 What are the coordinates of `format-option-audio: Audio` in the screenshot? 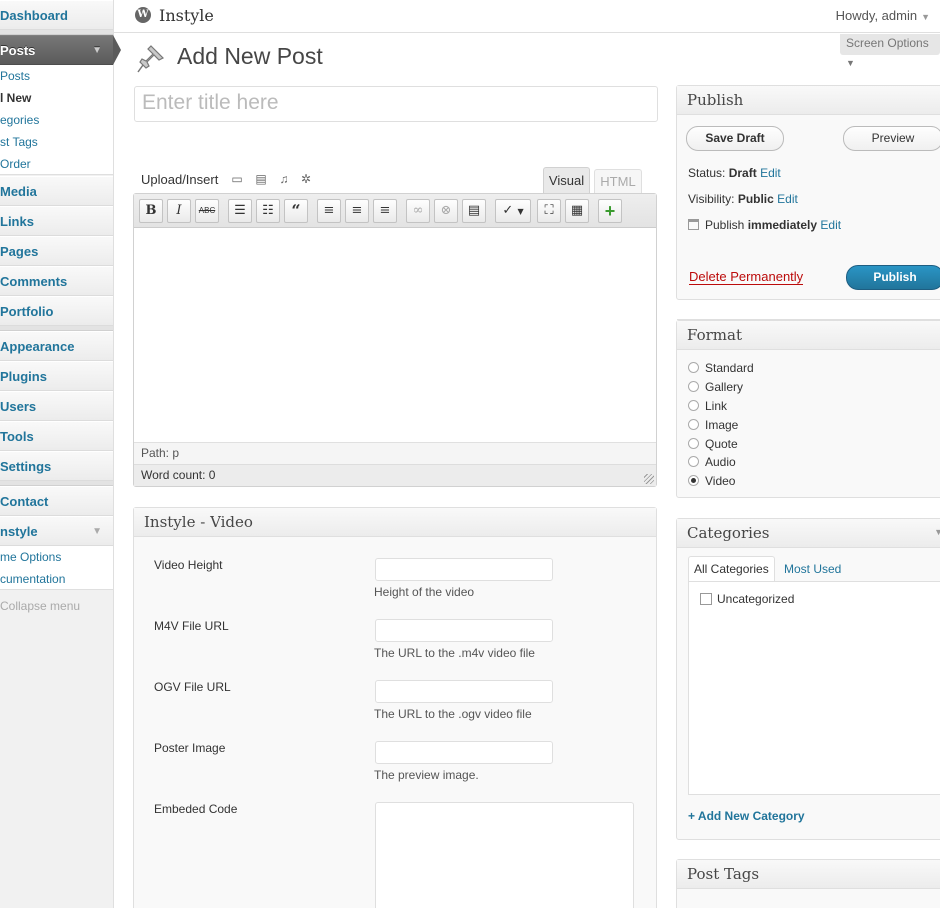 It's located at (712, 462).